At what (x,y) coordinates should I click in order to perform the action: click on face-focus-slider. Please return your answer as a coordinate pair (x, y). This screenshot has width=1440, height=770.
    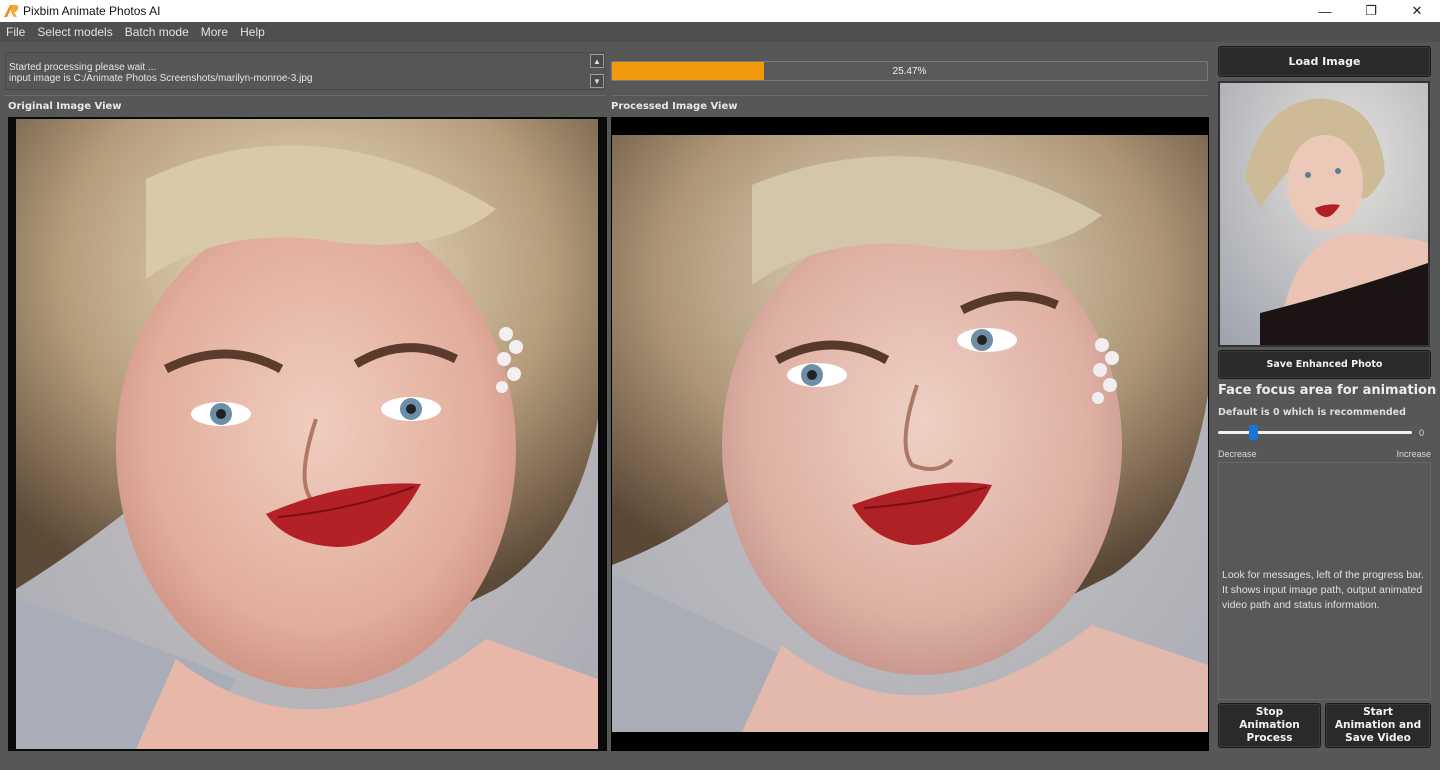
    Looking at the image, I should click on (1315, 432).